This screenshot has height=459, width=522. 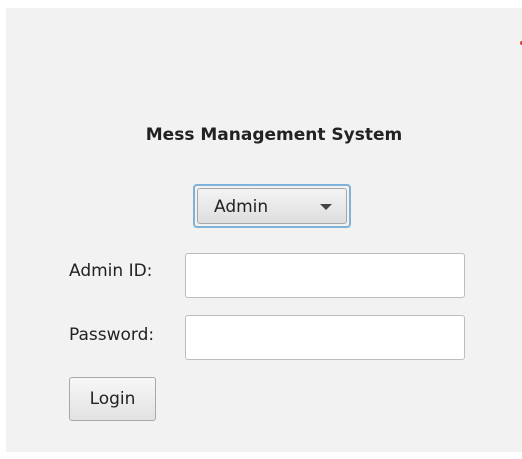 I want to click on chevron-down-icon, so click(x=326, y=207).